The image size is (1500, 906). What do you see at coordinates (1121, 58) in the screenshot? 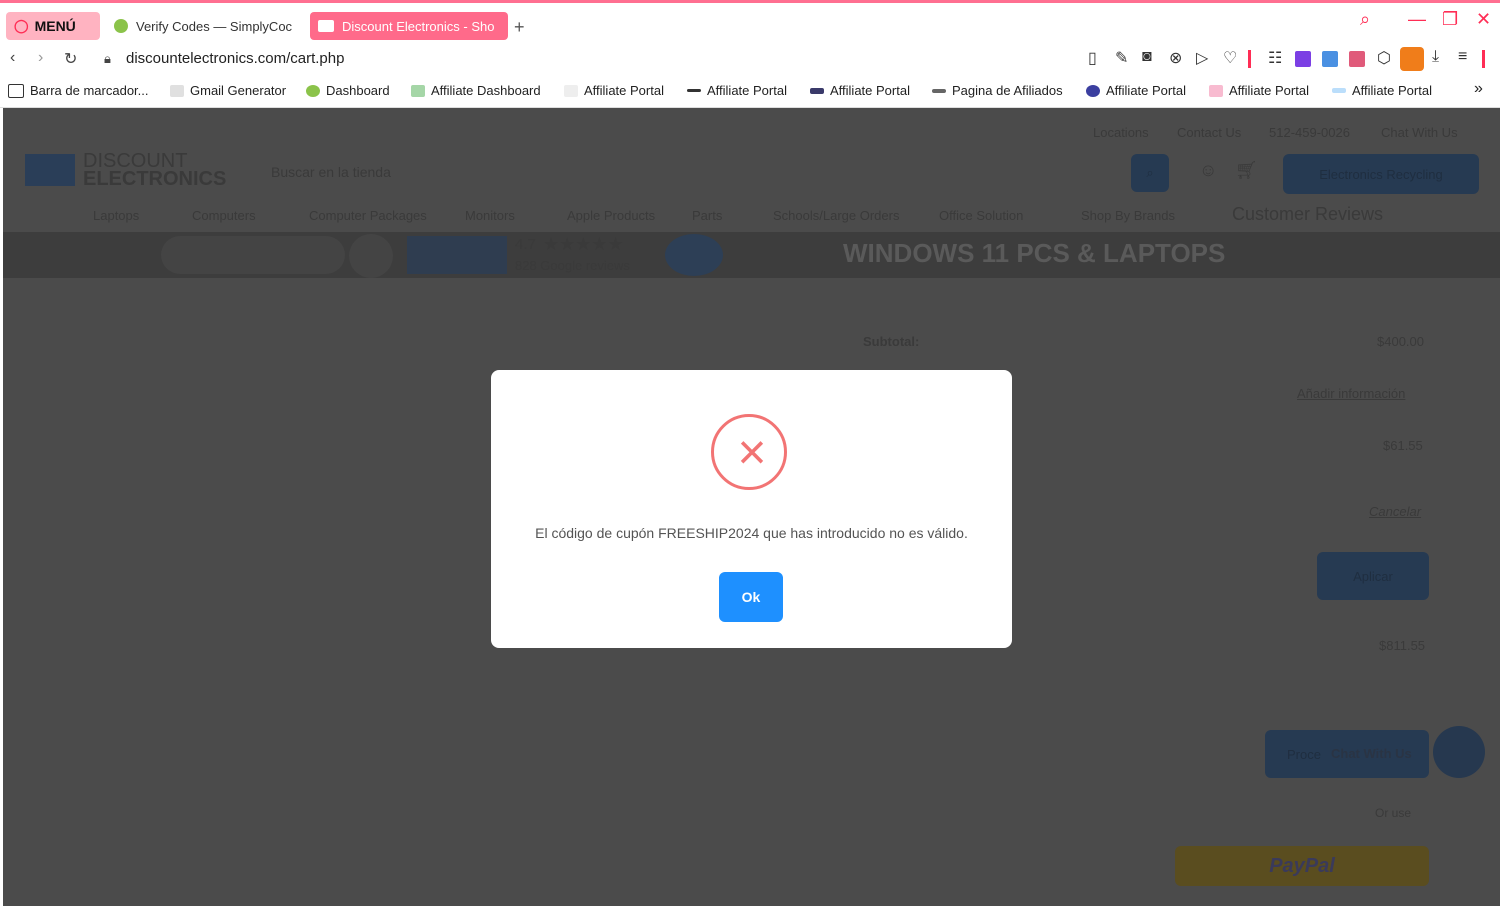
I see `edit-icon: ✎` at bounding box center [1121, 58].